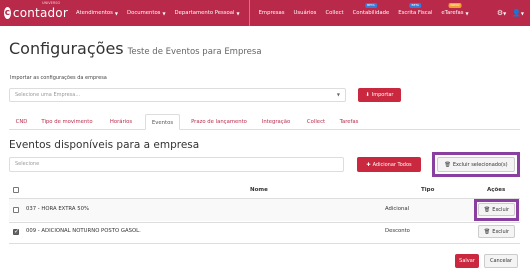 Image resolution: width=530 pixels, height=278 pixels. I want to click on nav-item-departamento-pessoal: Departamento Pessoal ▼, so click(207, 13).